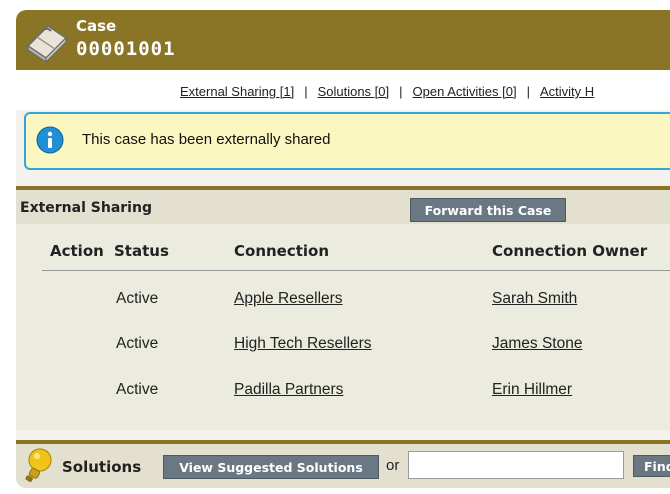 The width and height of the screenshot is (670, 494). I want to click on find-solution-button: Find, so click(651, 466).